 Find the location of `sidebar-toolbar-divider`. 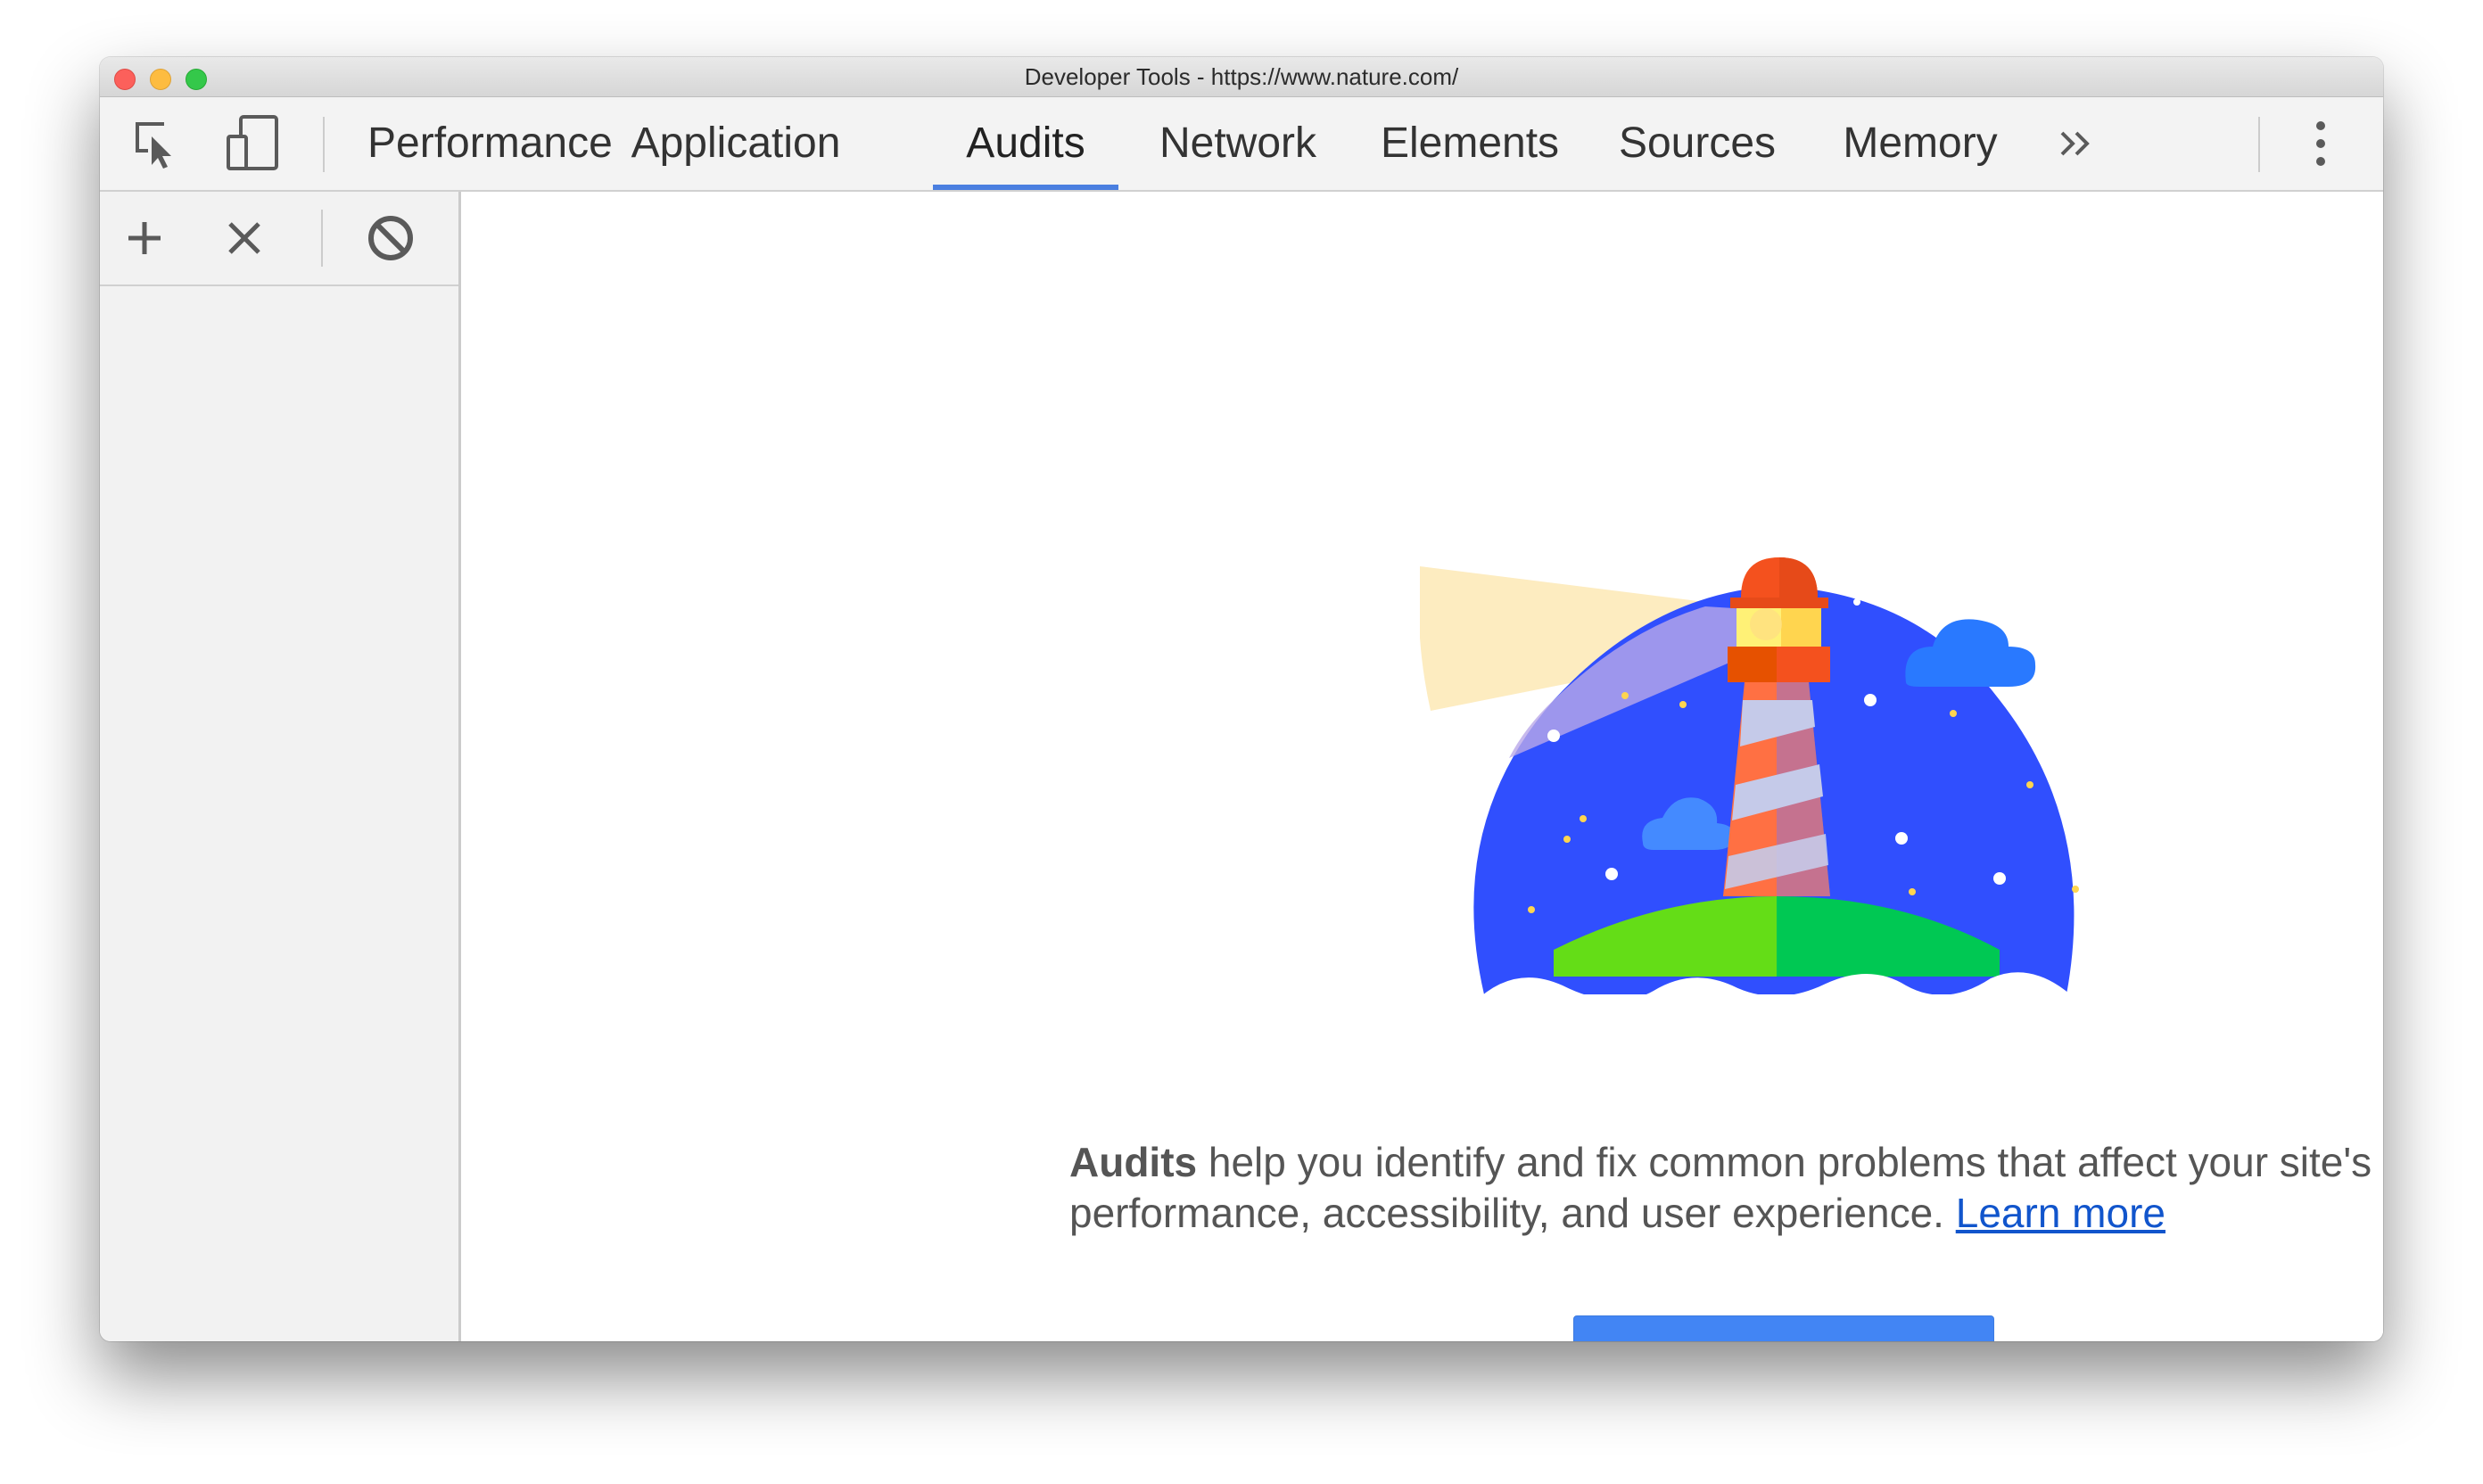

sidebar-toolbar-divider is located at coordinates (322, 239).